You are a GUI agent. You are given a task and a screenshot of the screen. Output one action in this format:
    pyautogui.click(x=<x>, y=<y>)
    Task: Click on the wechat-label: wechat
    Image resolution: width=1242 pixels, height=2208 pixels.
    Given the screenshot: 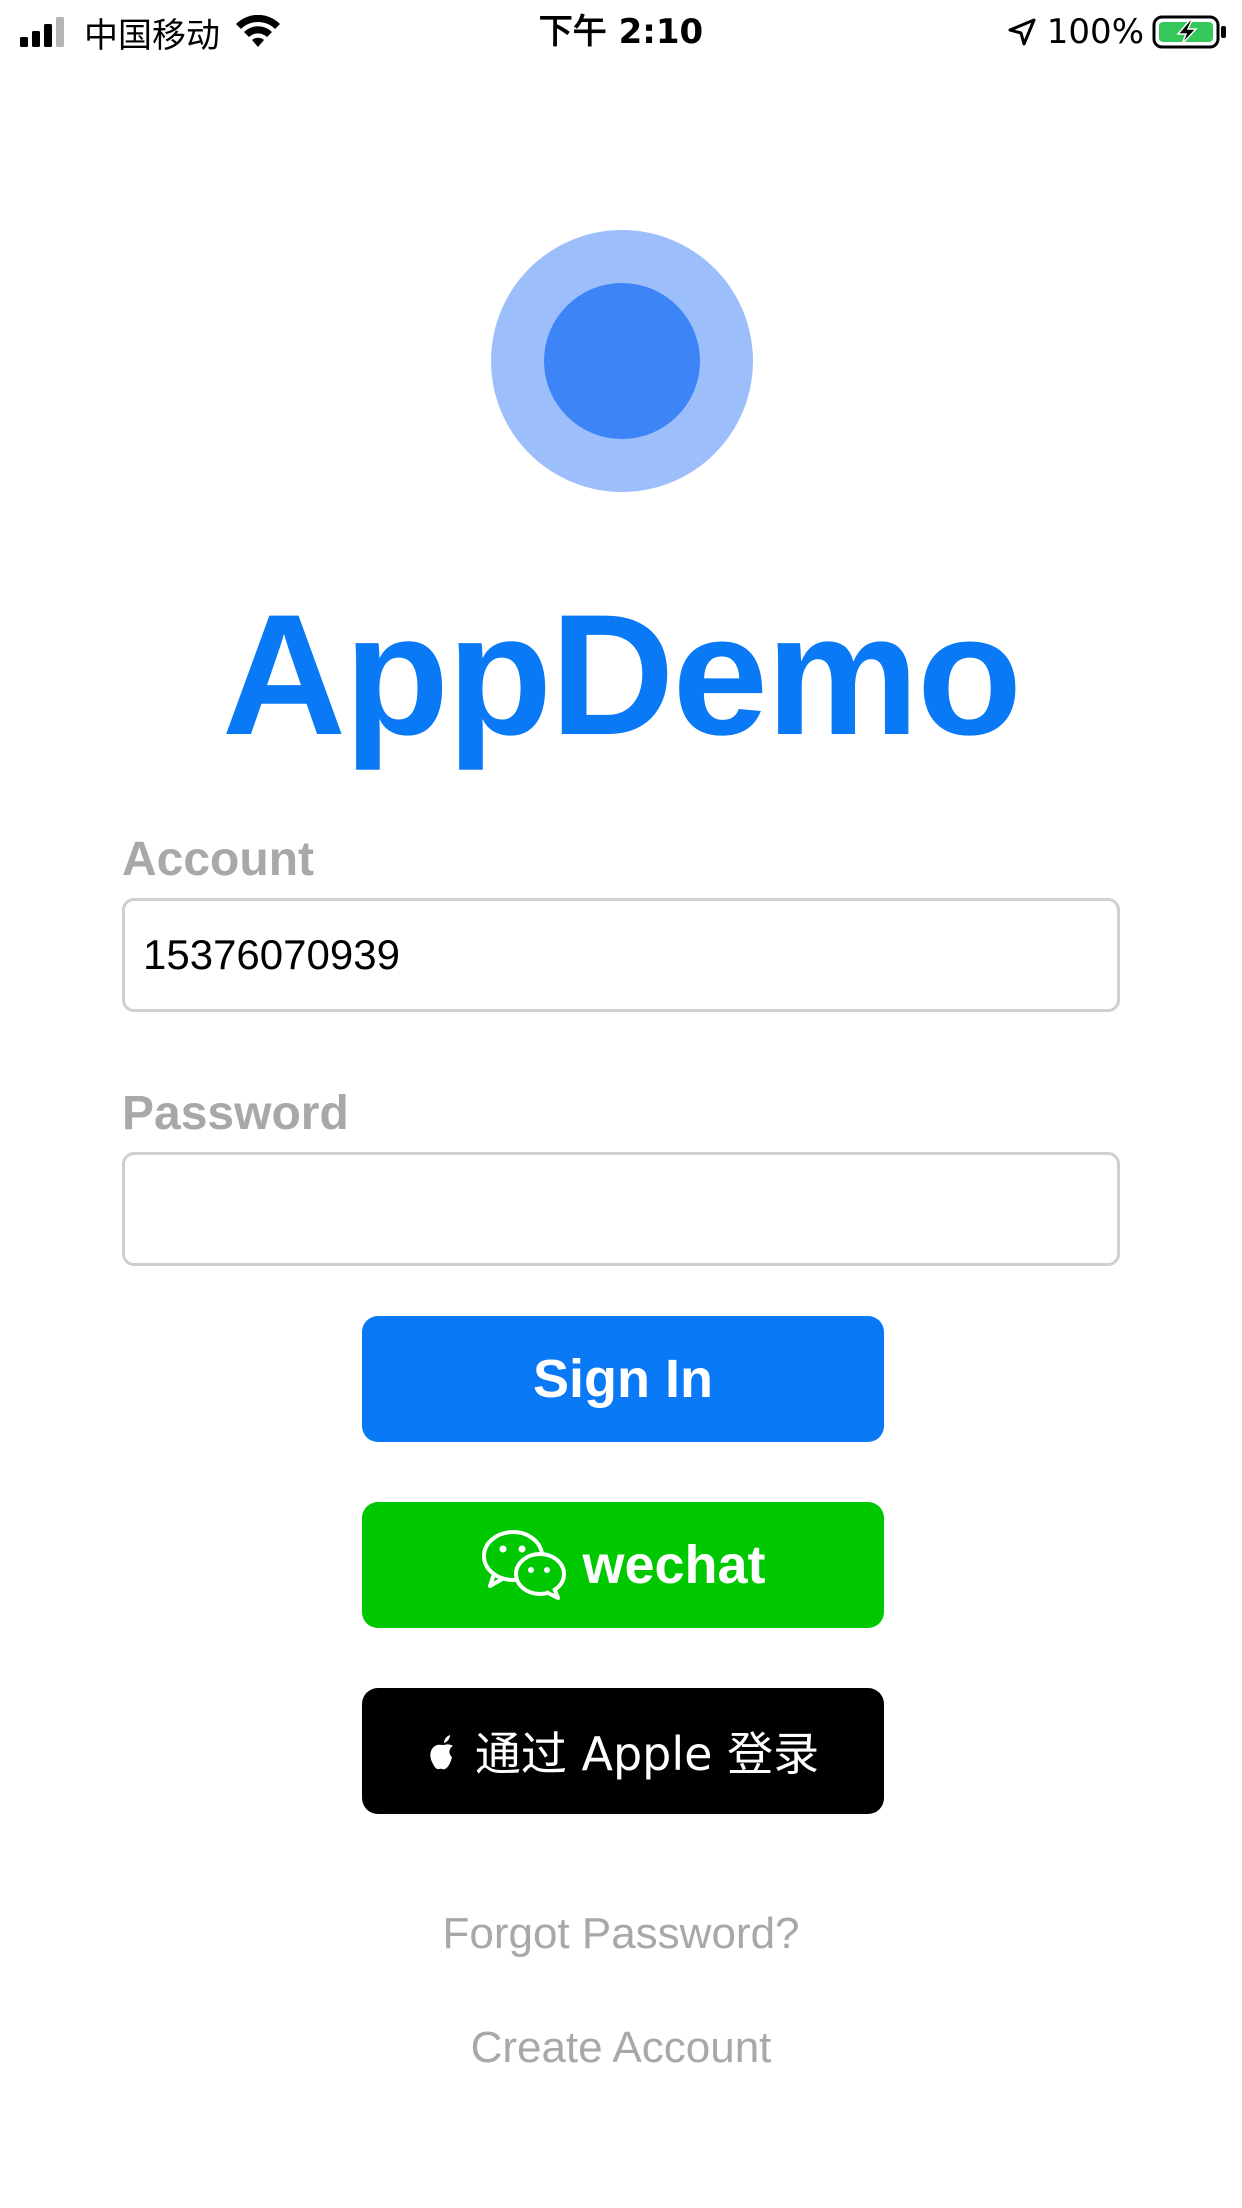 What is the action you would take?
    pyautogui.click(x=674, y=1565)
    